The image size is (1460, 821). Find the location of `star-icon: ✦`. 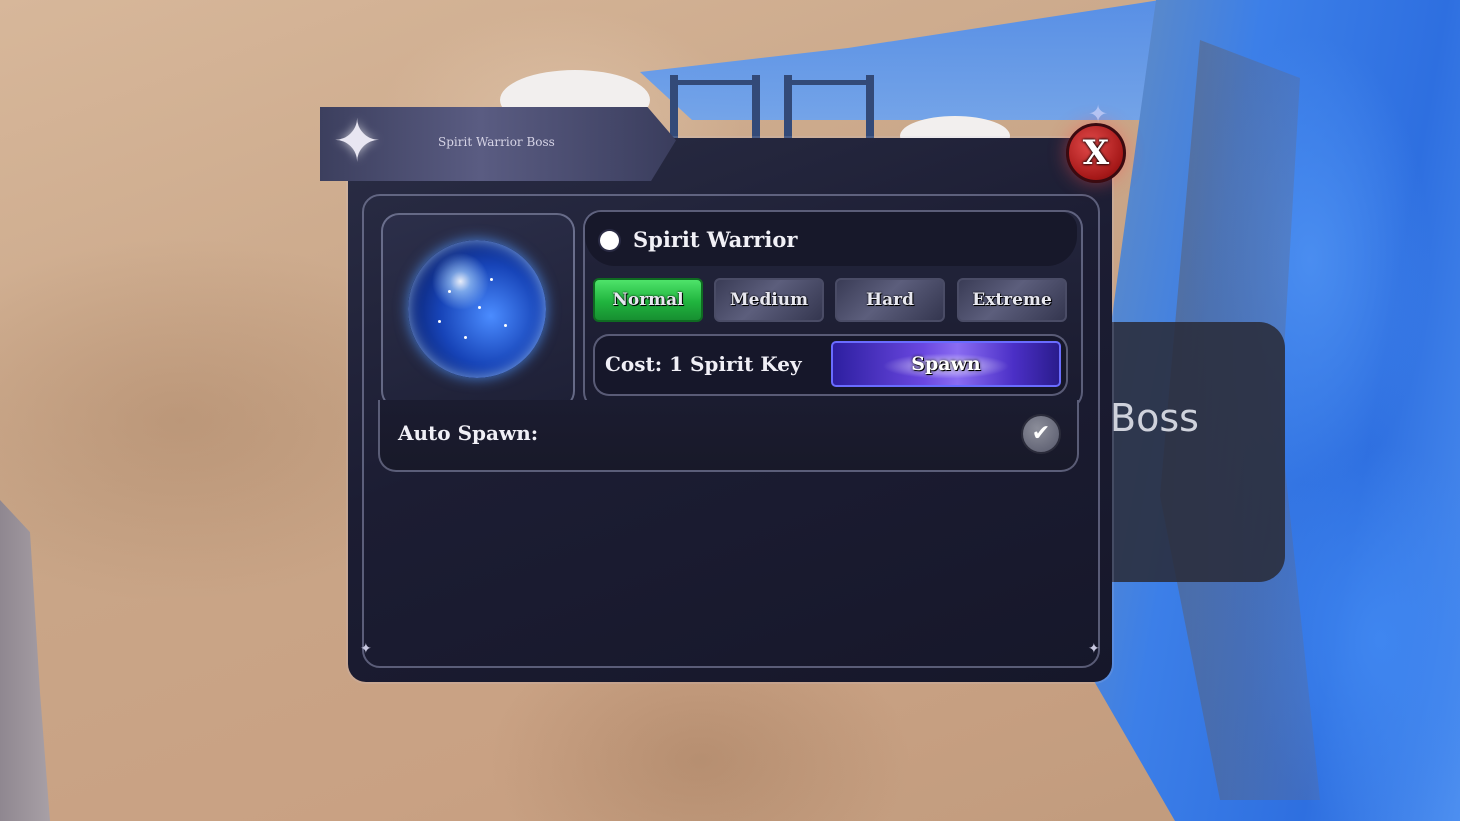

star-icon: ✦ is located at coordinates (357, 141).